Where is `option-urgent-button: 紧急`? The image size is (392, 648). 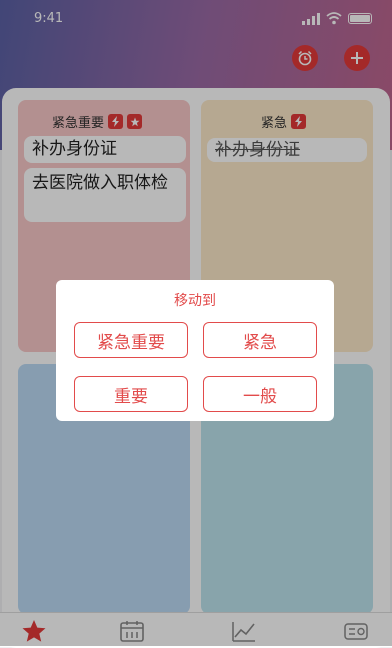
option-urgent-button: 紧急 is located at coordinates (260, 340).